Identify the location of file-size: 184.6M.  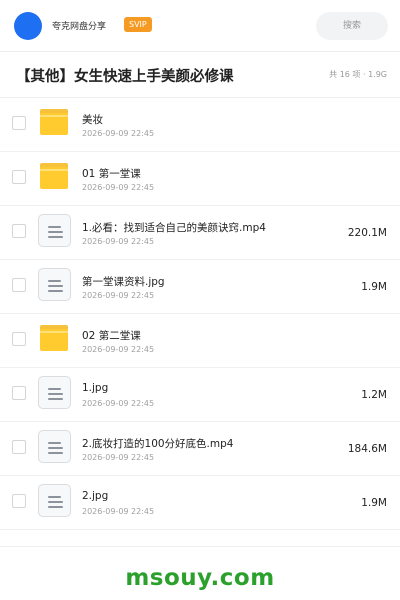
(367, 449).